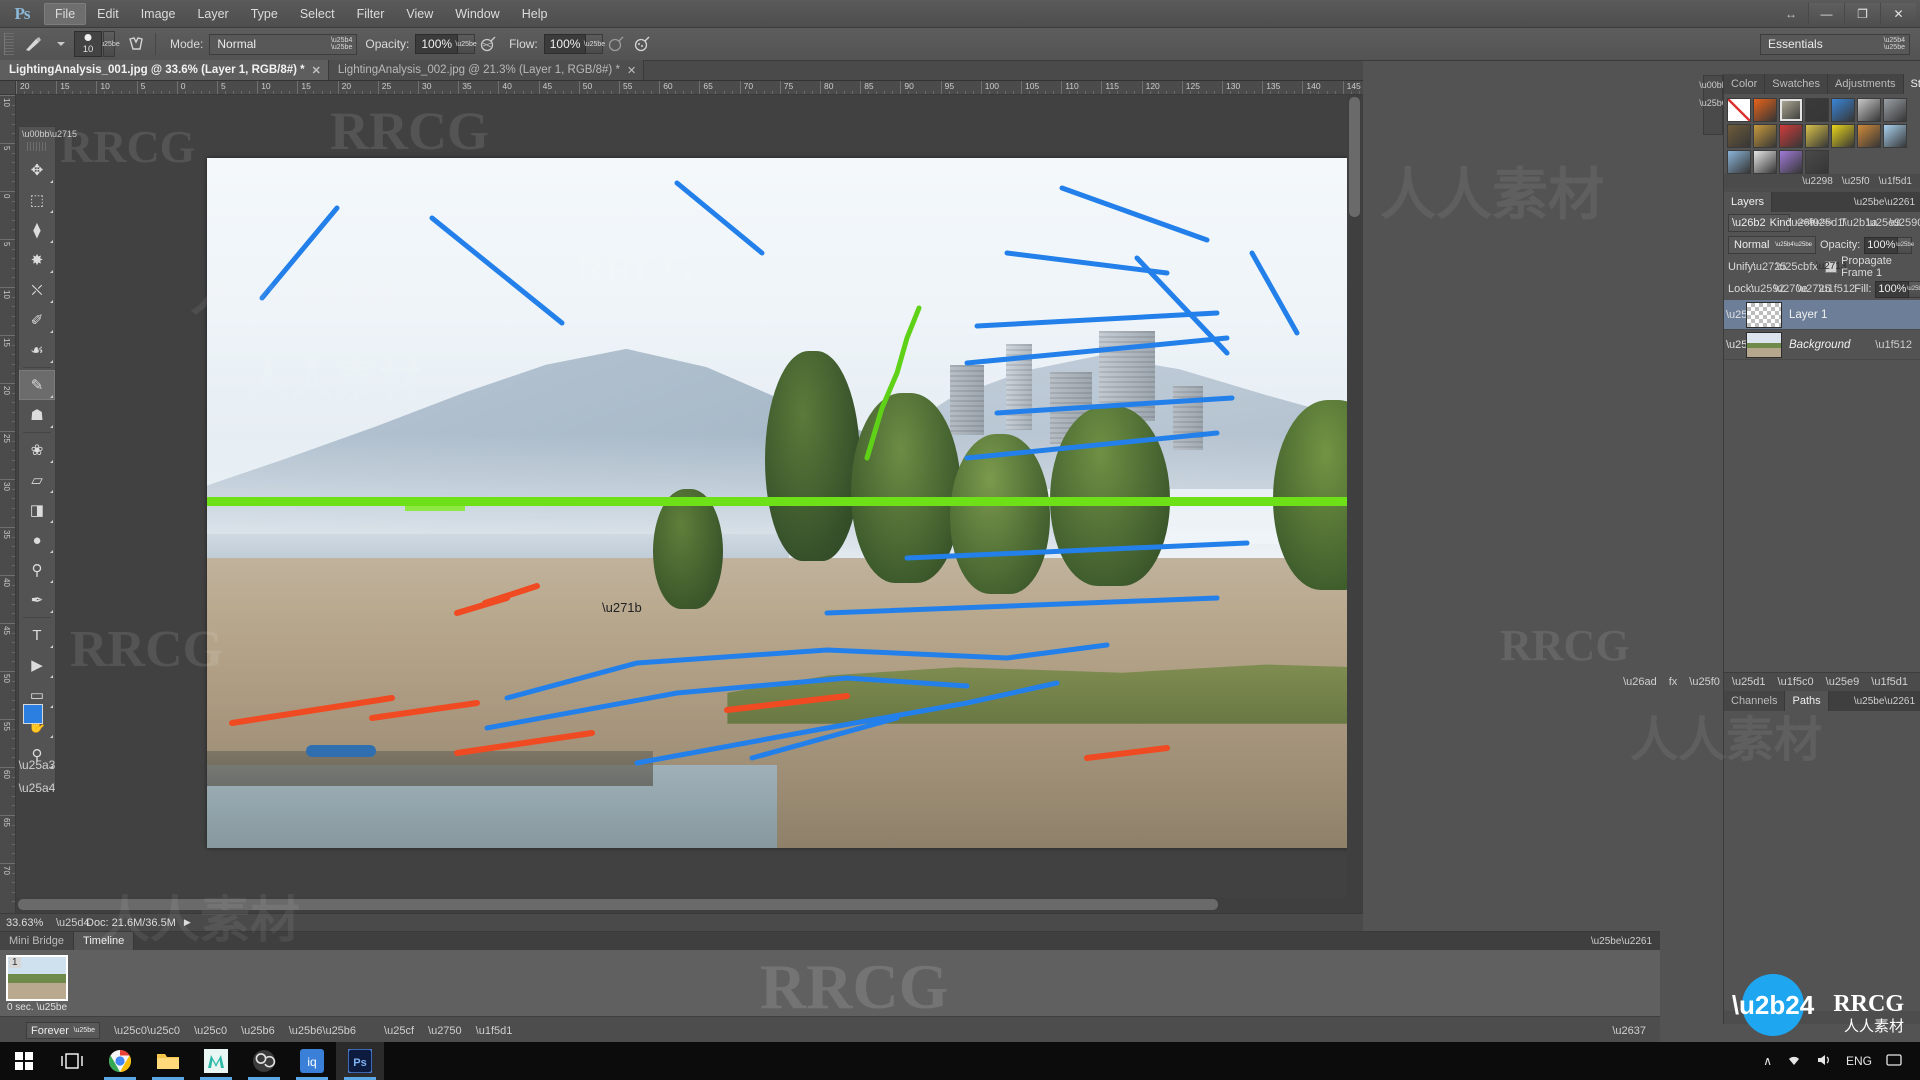 The height and width of the screenshot is (1080, 1920). Describe the element at coordinates (28, 923) in the screenshot. I see `status-zoom-value: 33.63%` at that location.